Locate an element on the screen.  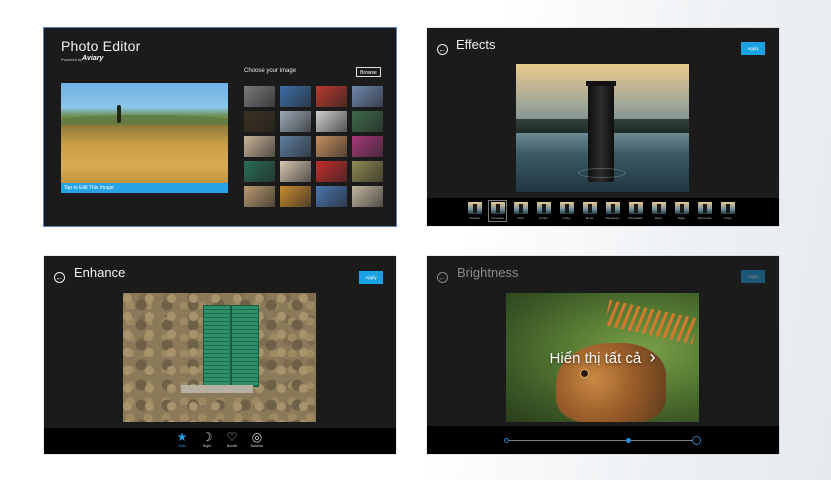
choose-image-label: Choose your image is located at coordinates (270, 71).